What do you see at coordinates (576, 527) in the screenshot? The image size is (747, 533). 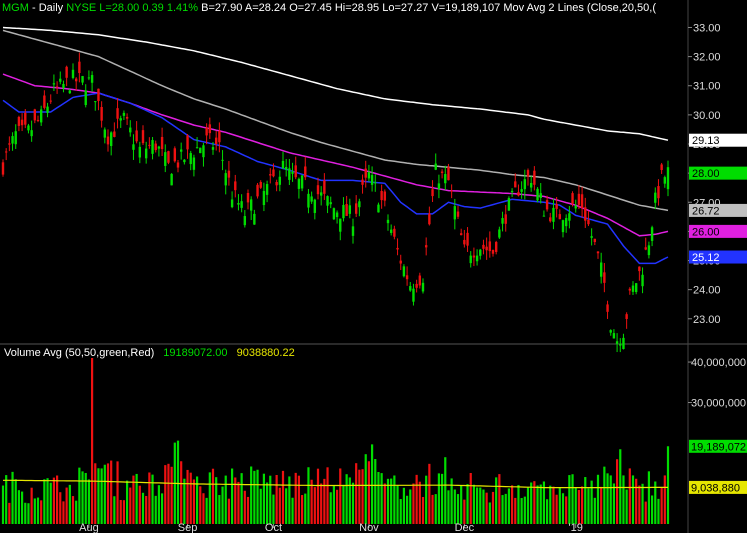 I see `x-tick-label: '19` at bounding box center [576, 527].